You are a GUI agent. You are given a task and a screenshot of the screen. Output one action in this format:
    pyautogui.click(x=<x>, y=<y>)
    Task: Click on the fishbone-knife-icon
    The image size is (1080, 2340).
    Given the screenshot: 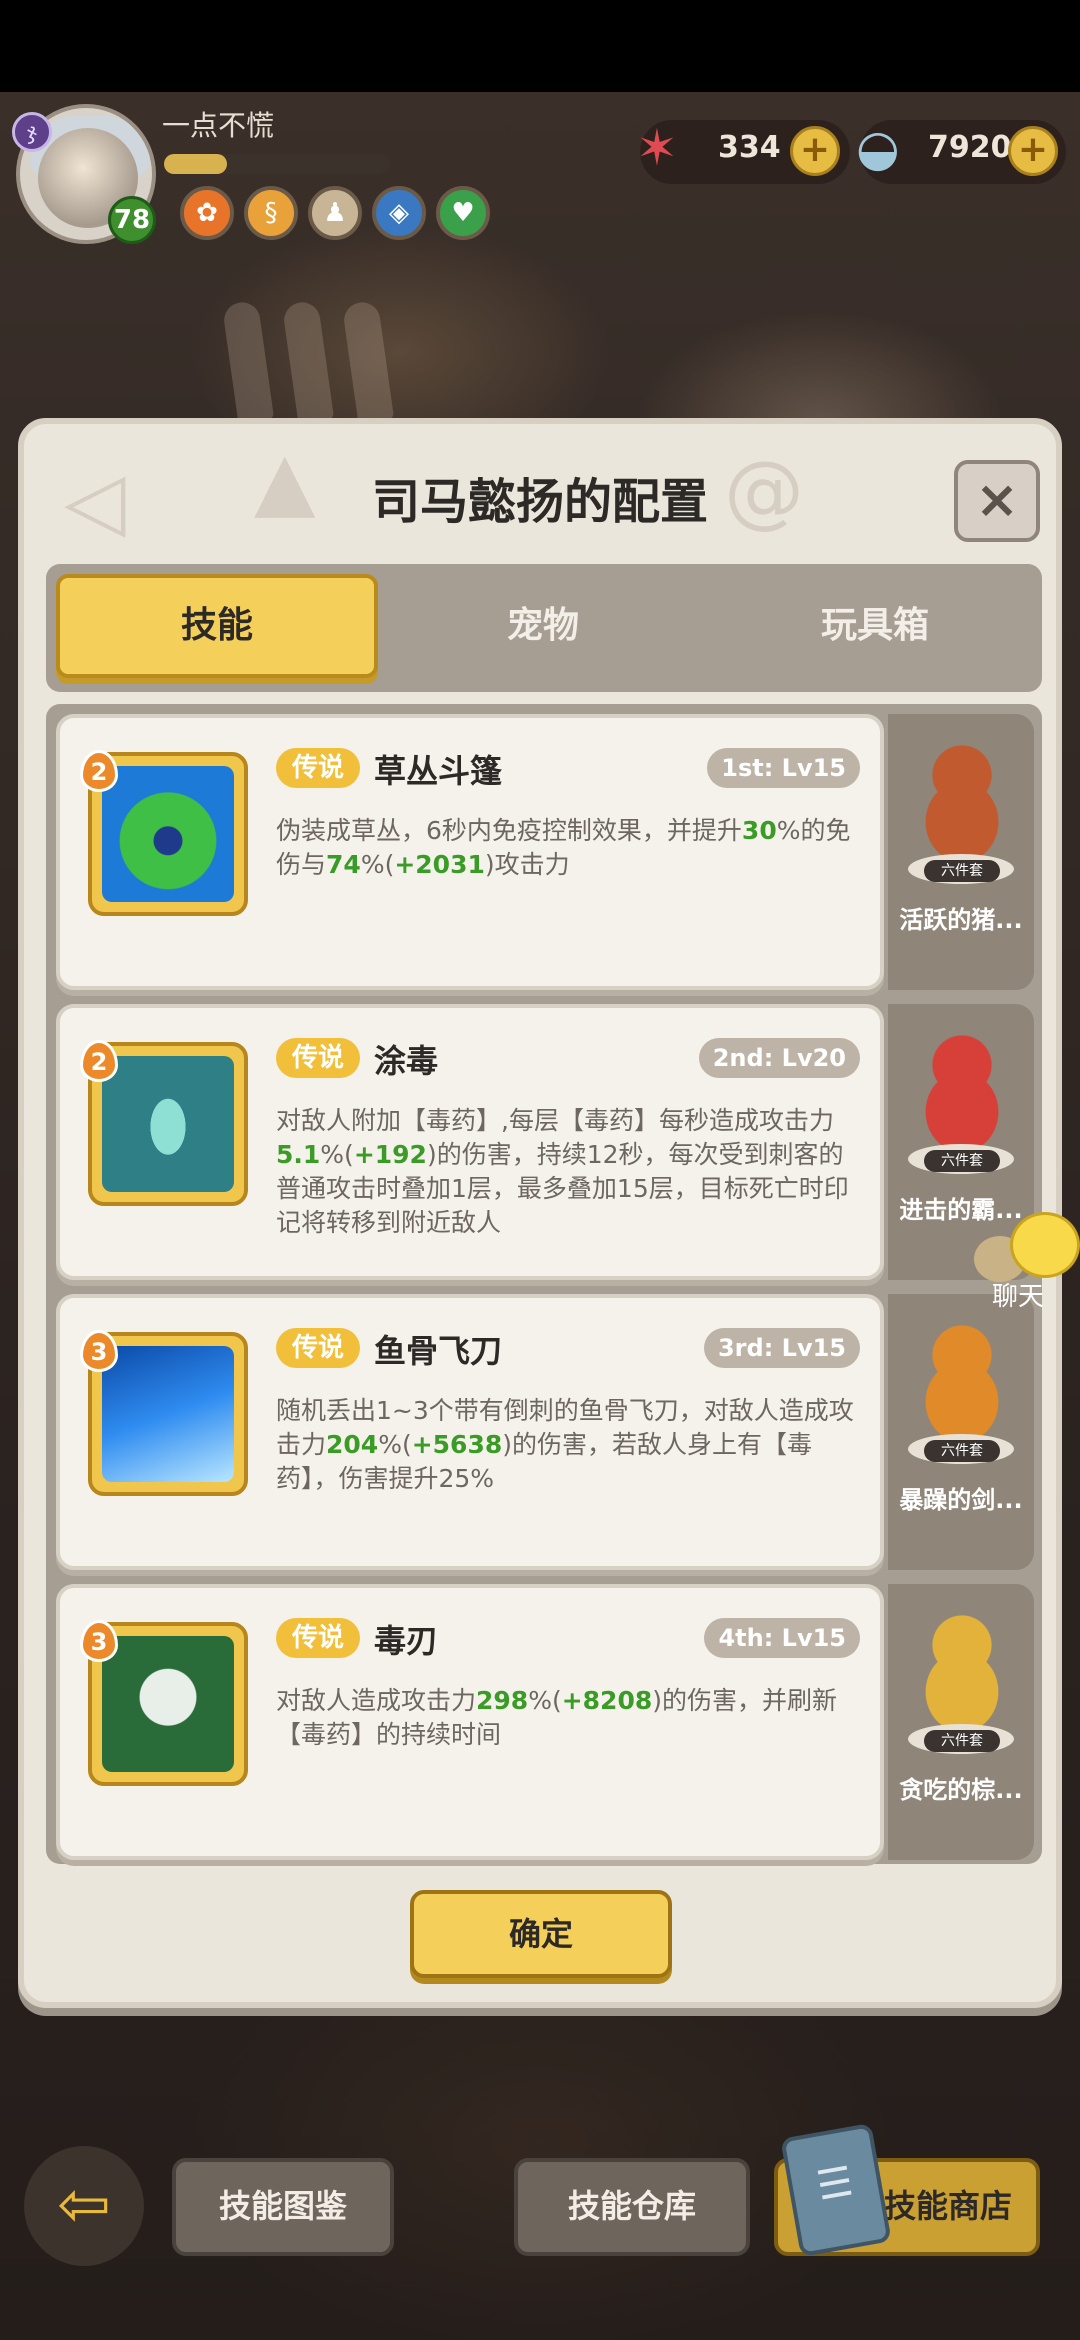 What is the action you would take?
    pyautogui.click(x=168, y=1414)
    